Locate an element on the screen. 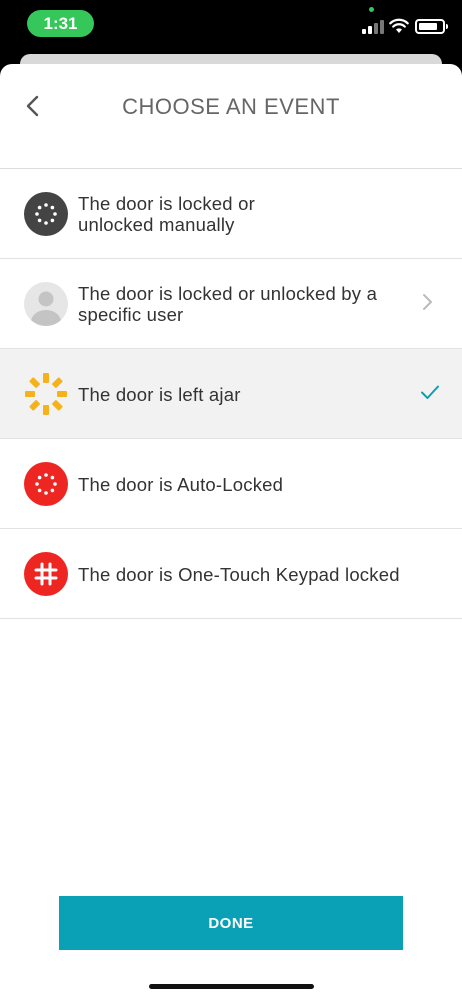  manual-lock-icon is located at coordinates (46, 214).